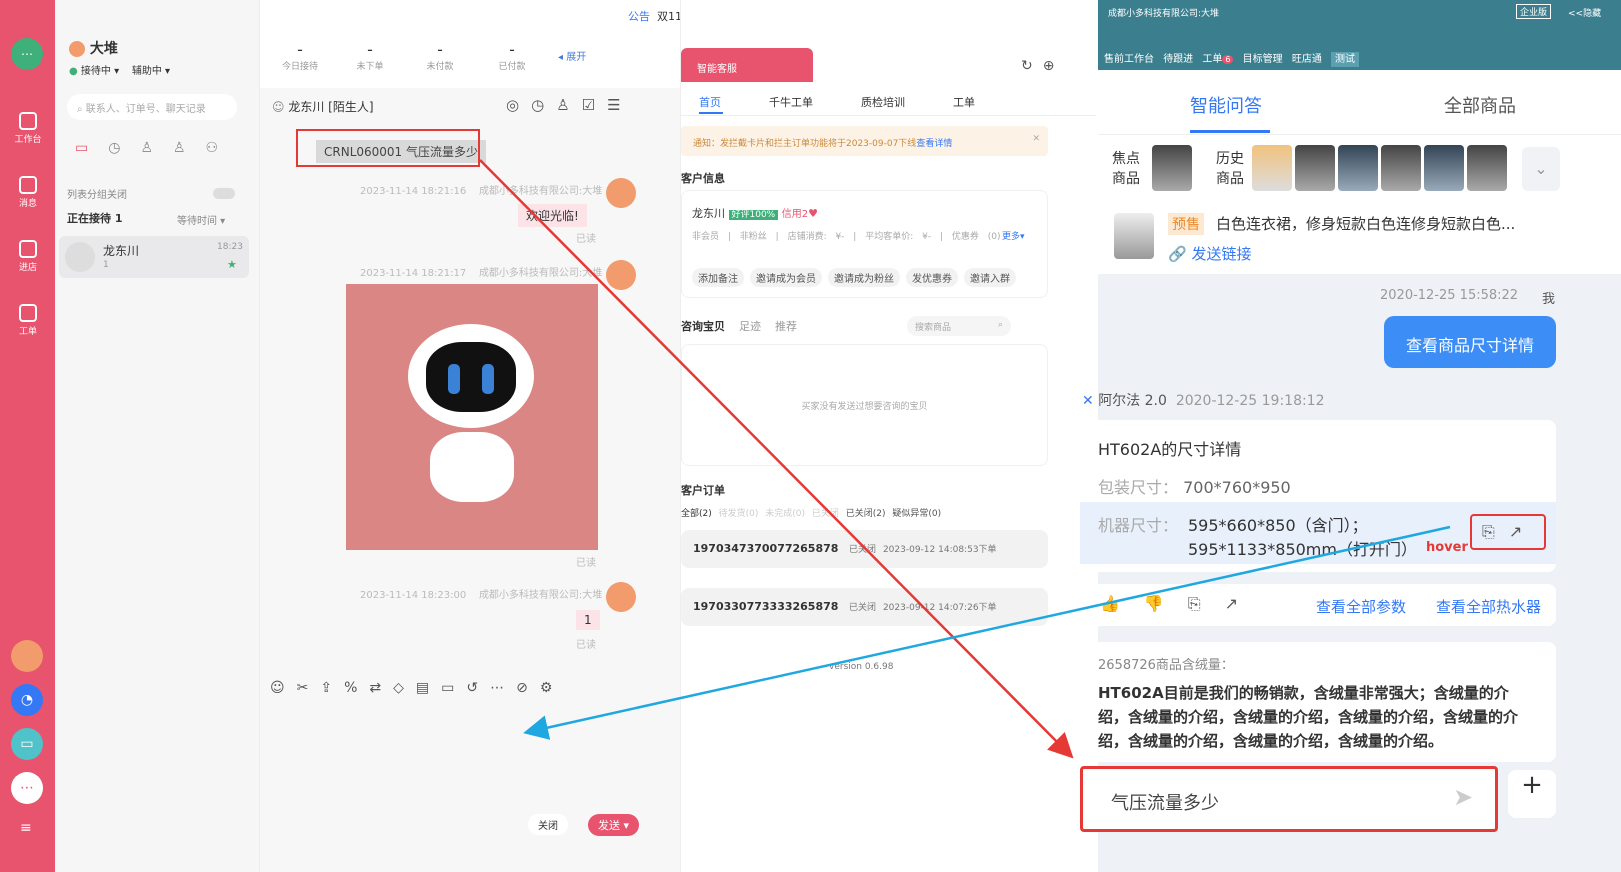  Describe the element at coordinates (987, 632) in the screenshot. I see `blue-arrow` at that location.